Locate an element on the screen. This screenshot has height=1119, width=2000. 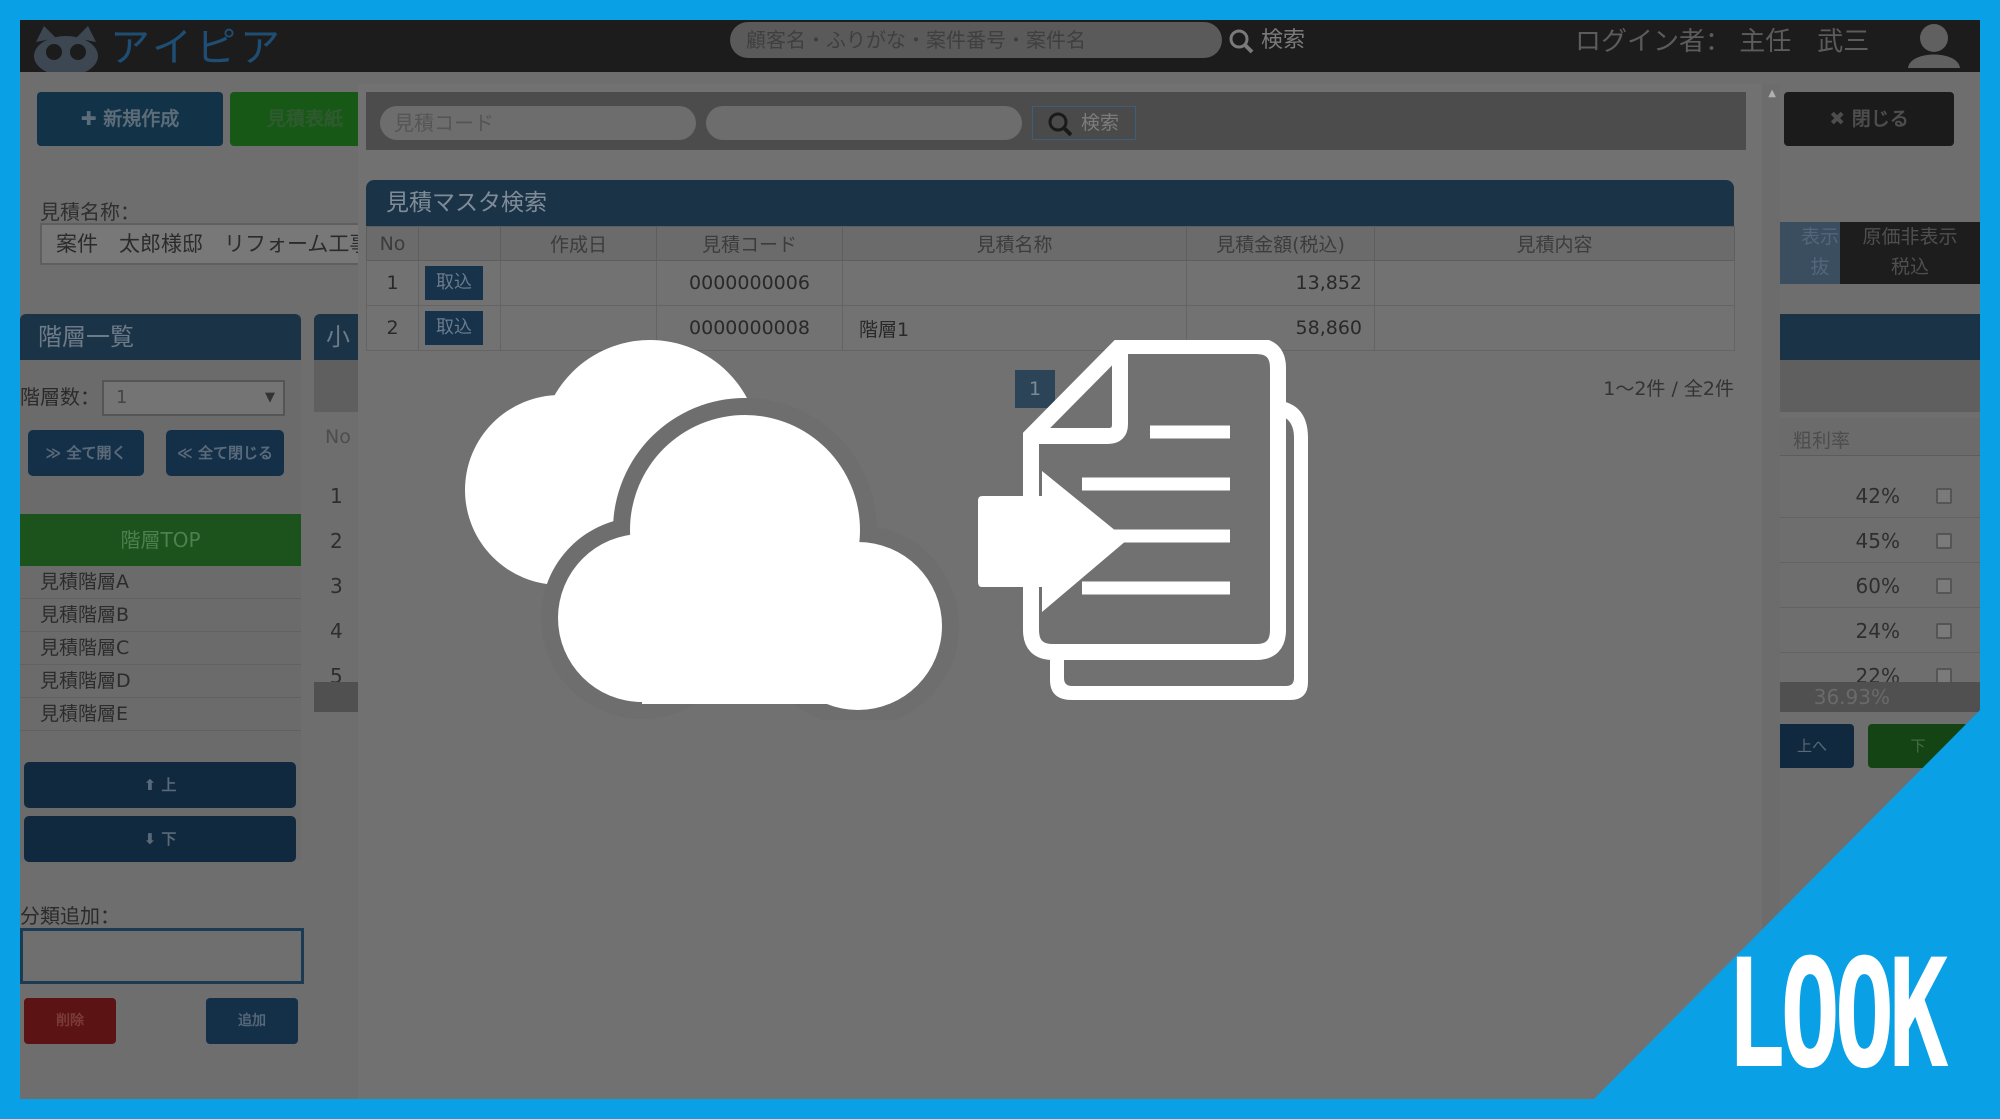
detail-row-number: 3 is located at coordinates (336, 586).